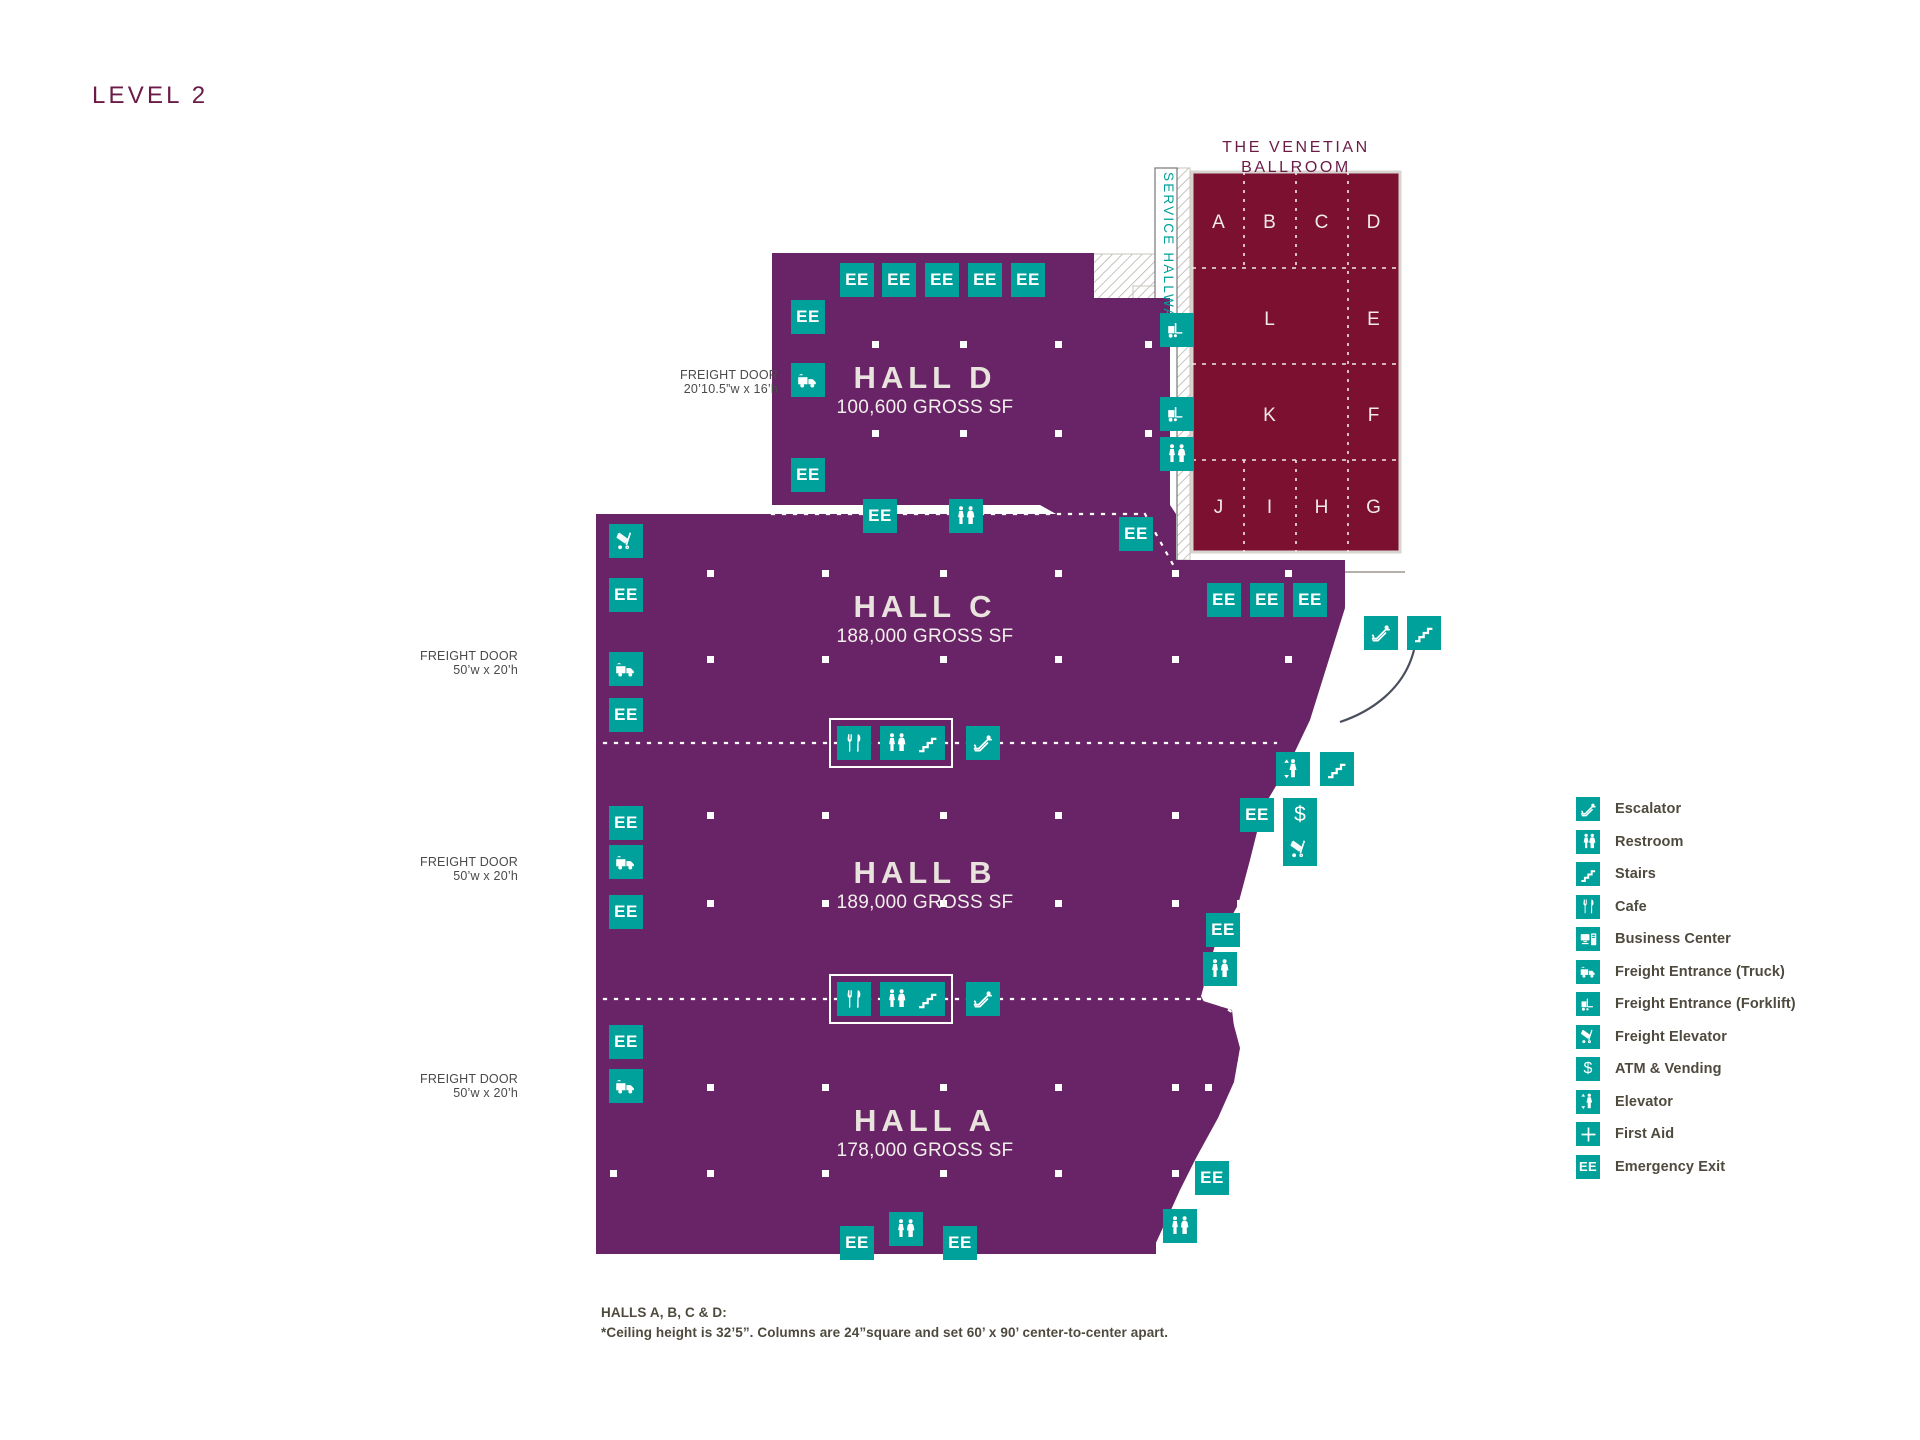 This screenshot has width=1920, height=1440. What do you see at coordinates (1135, 509) in the screenshot?
I see `hall-d-c-notch` at bounding box center [1135, 509].